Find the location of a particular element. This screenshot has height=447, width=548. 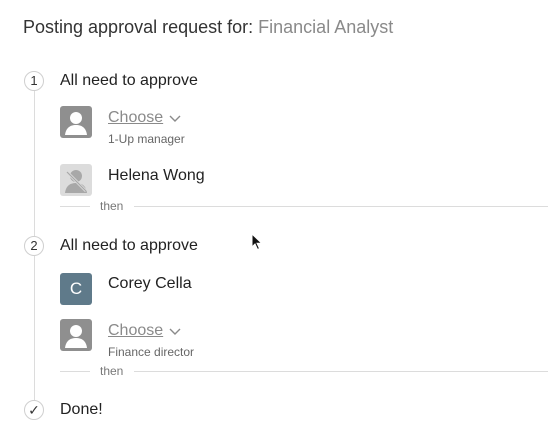

job-title: Financial Analyst is located at coordinates (326, 27).